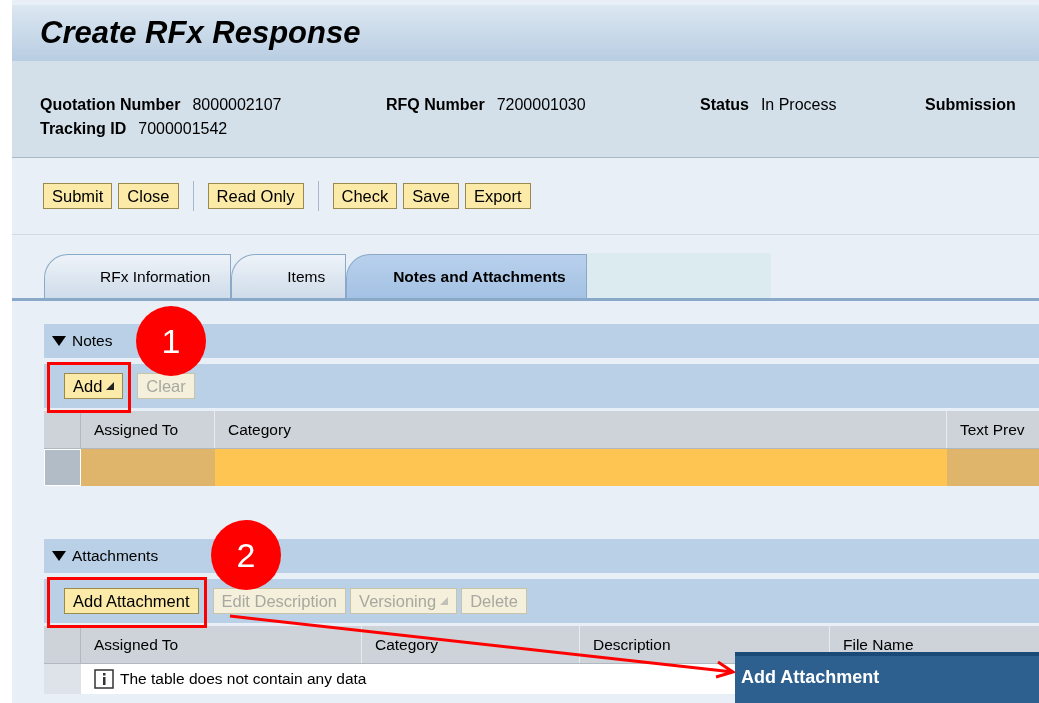 This screenshot has height=703, width=1039. Describe the element at coordinates (431, 196) in the screenshot. I see `toolbar-button: Save` at that location.